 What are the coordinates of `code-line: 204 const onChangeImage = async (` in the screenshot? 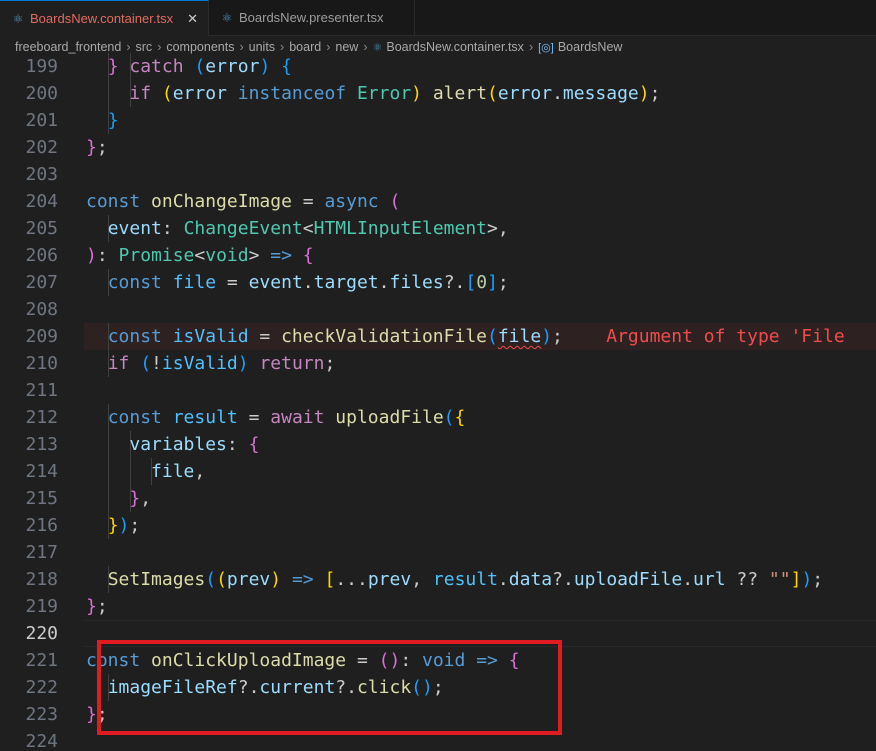 It's located at (438, 201).